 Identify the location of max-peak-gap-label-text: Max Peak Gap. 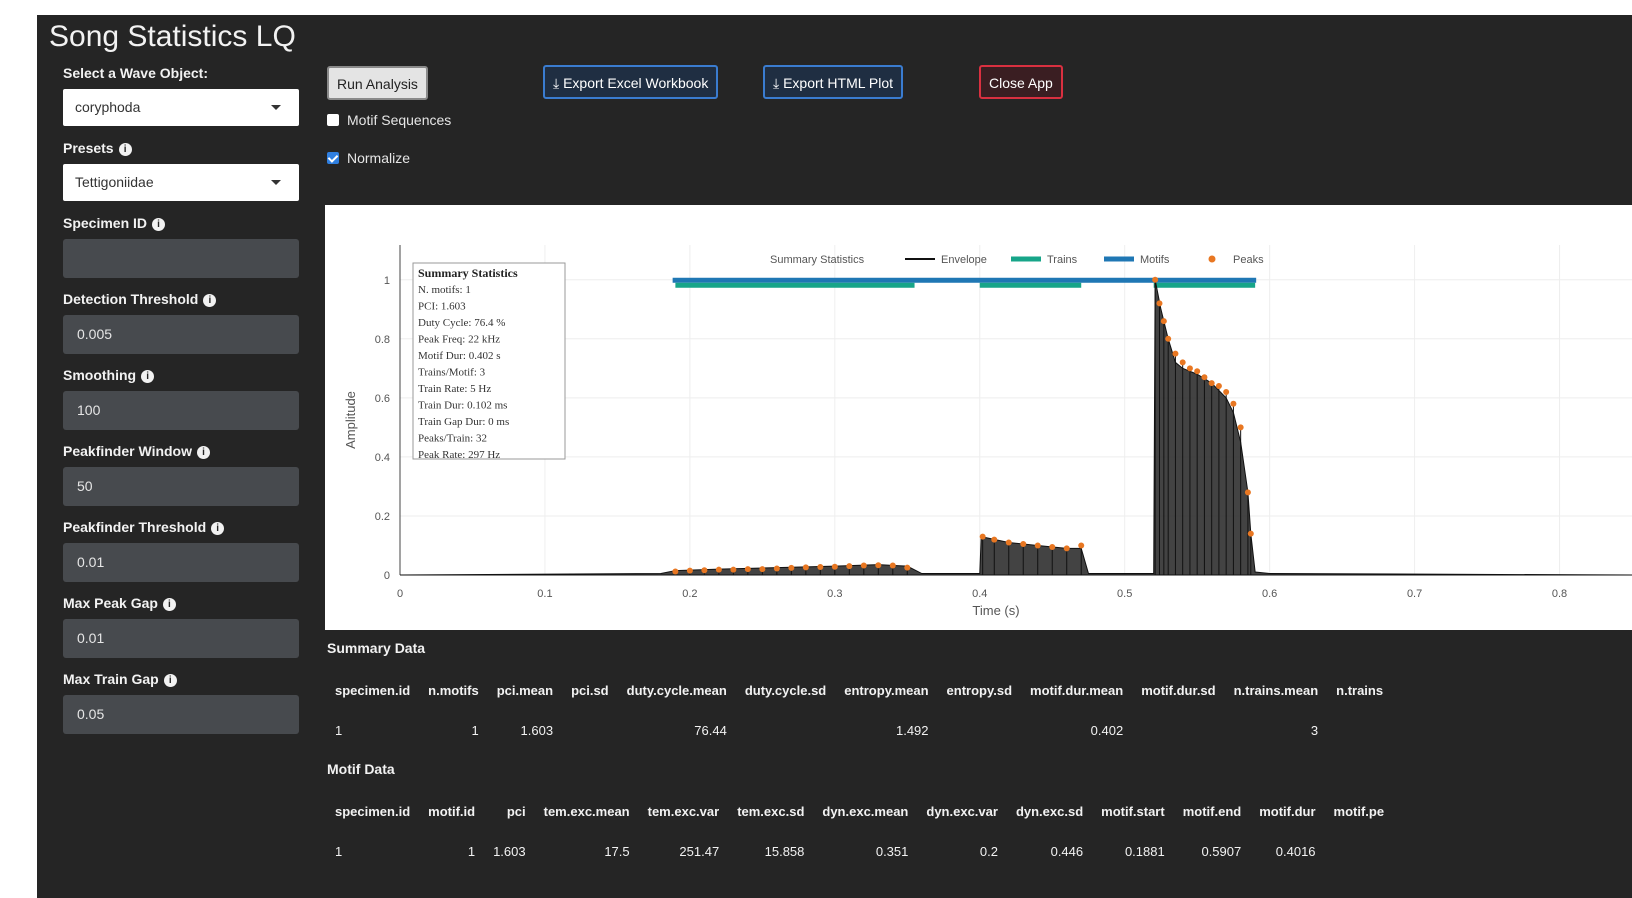
(110, 603).